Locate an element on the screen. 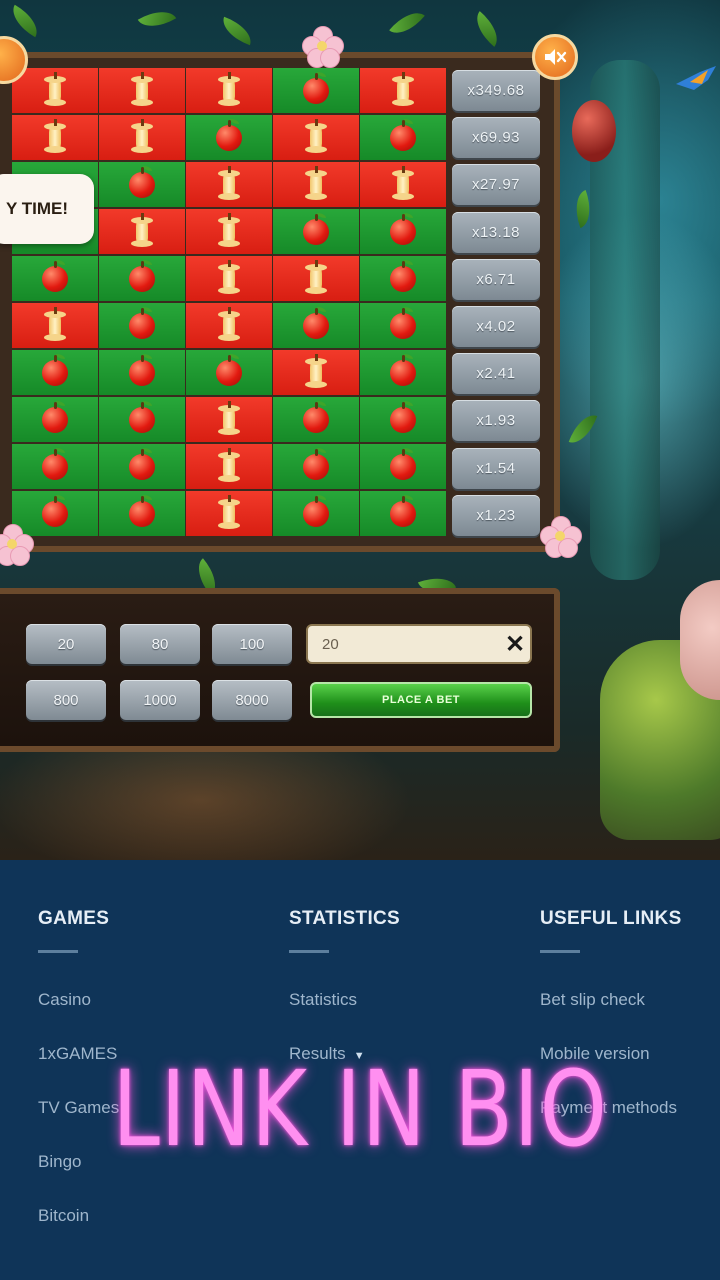 The image size is (720, 1280). chip-button: 100 is located at coordinates (252, 644).